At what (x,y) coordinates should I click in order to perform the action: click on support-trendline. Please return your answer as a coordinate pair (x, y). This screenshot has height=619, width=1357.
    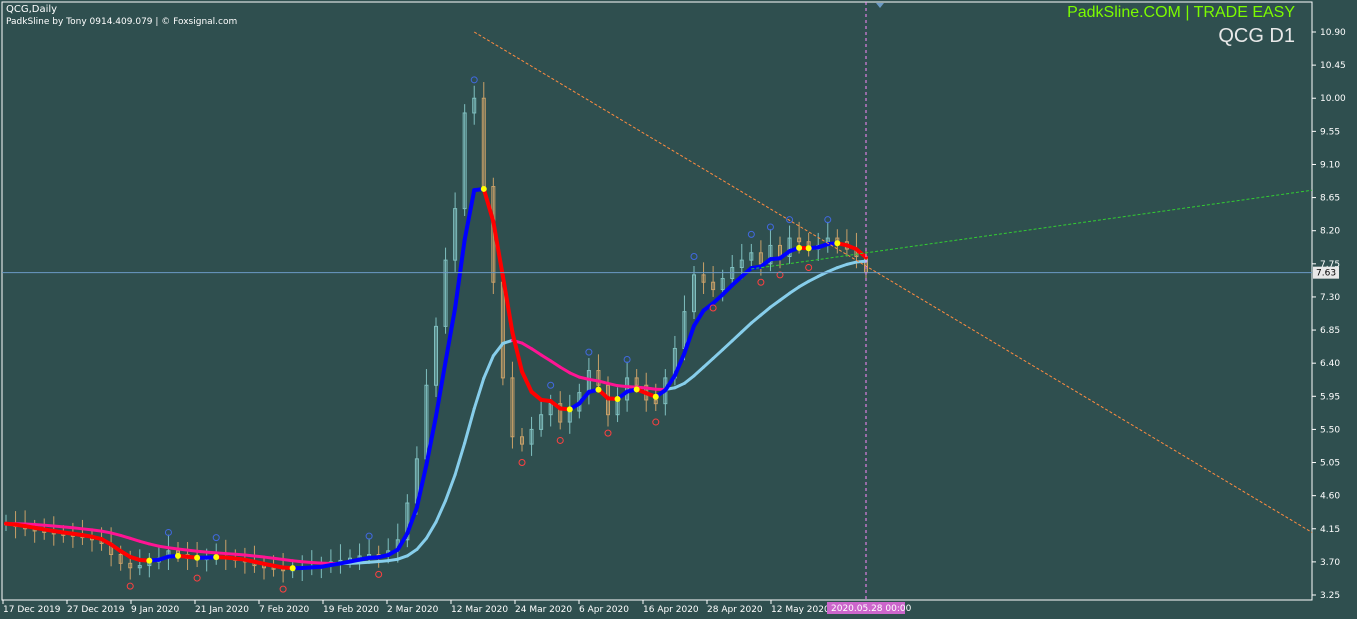
    Looking at the image, I should click on (1032, 229).